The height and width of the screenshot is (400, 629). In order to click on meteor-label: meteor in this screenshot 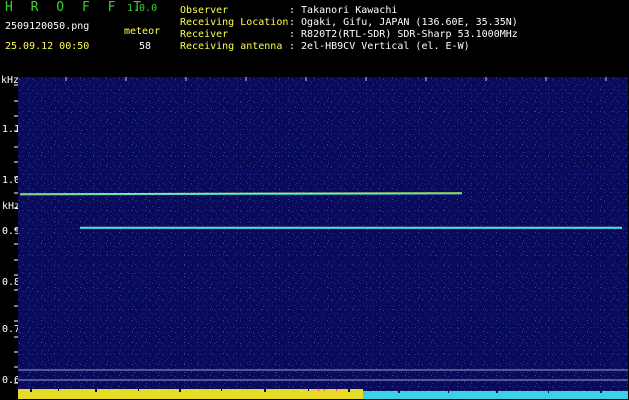, I will do `click(142, 31)`.